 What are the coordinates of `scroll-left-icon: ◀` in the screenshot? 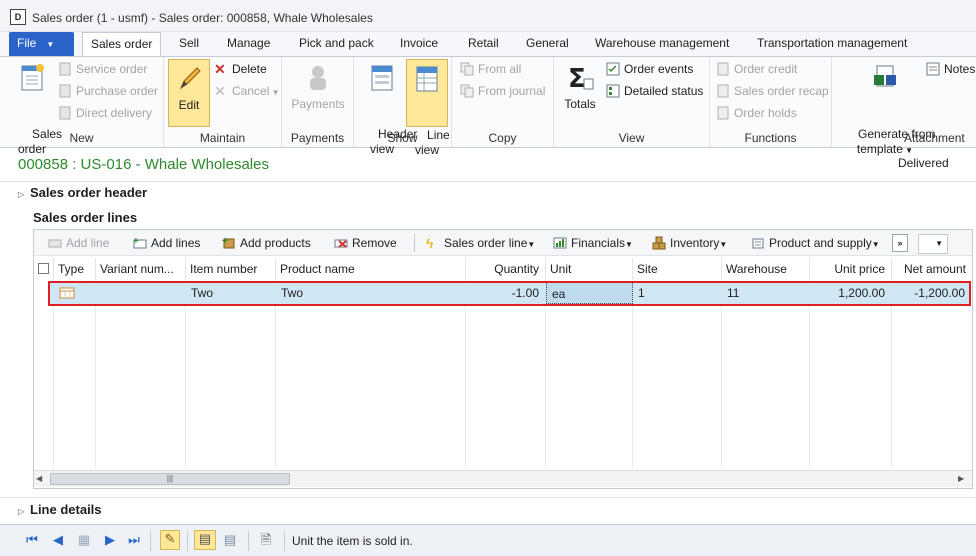 It's located at (39, 478).